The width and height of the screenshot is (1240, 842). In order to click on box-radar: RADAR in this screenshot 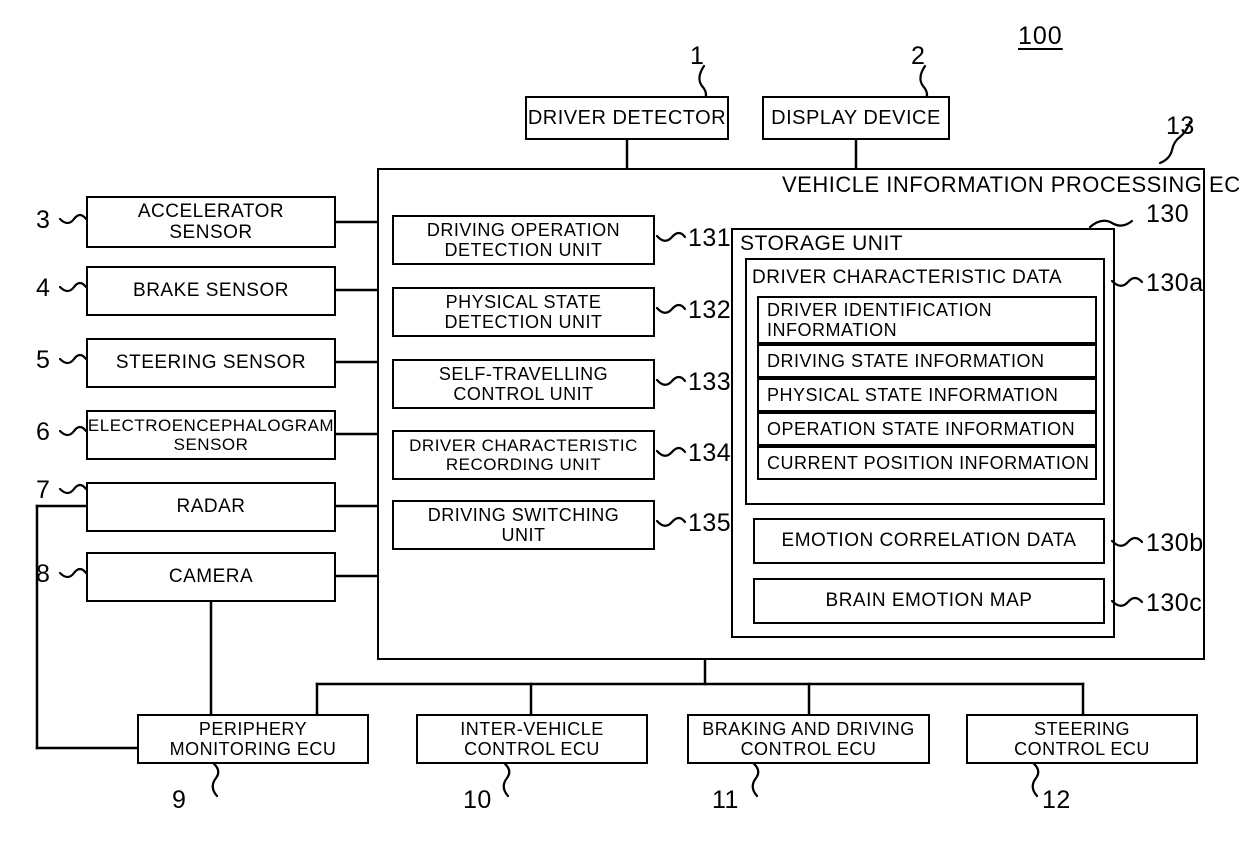, I will do `click(211, 507)`.